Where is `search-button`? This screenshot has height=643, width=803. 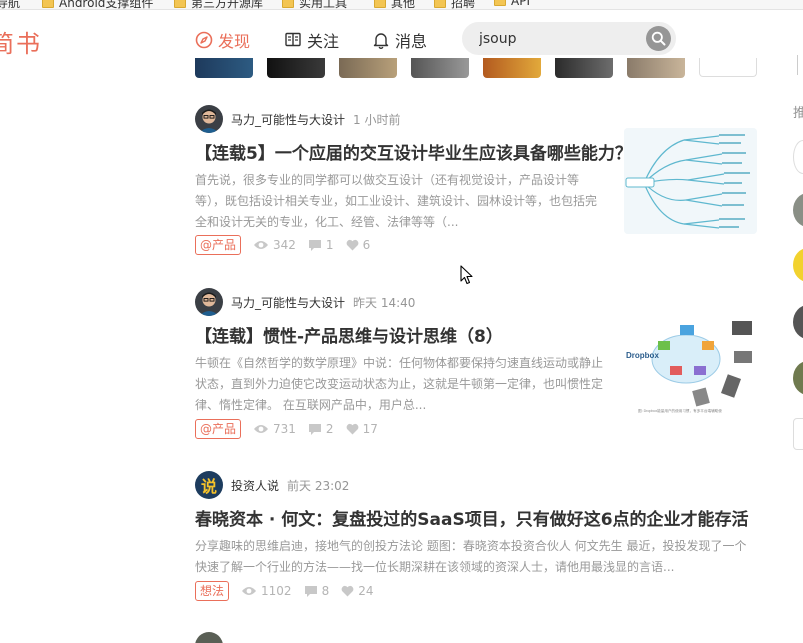 search-button is located at coordinates (658, 38).